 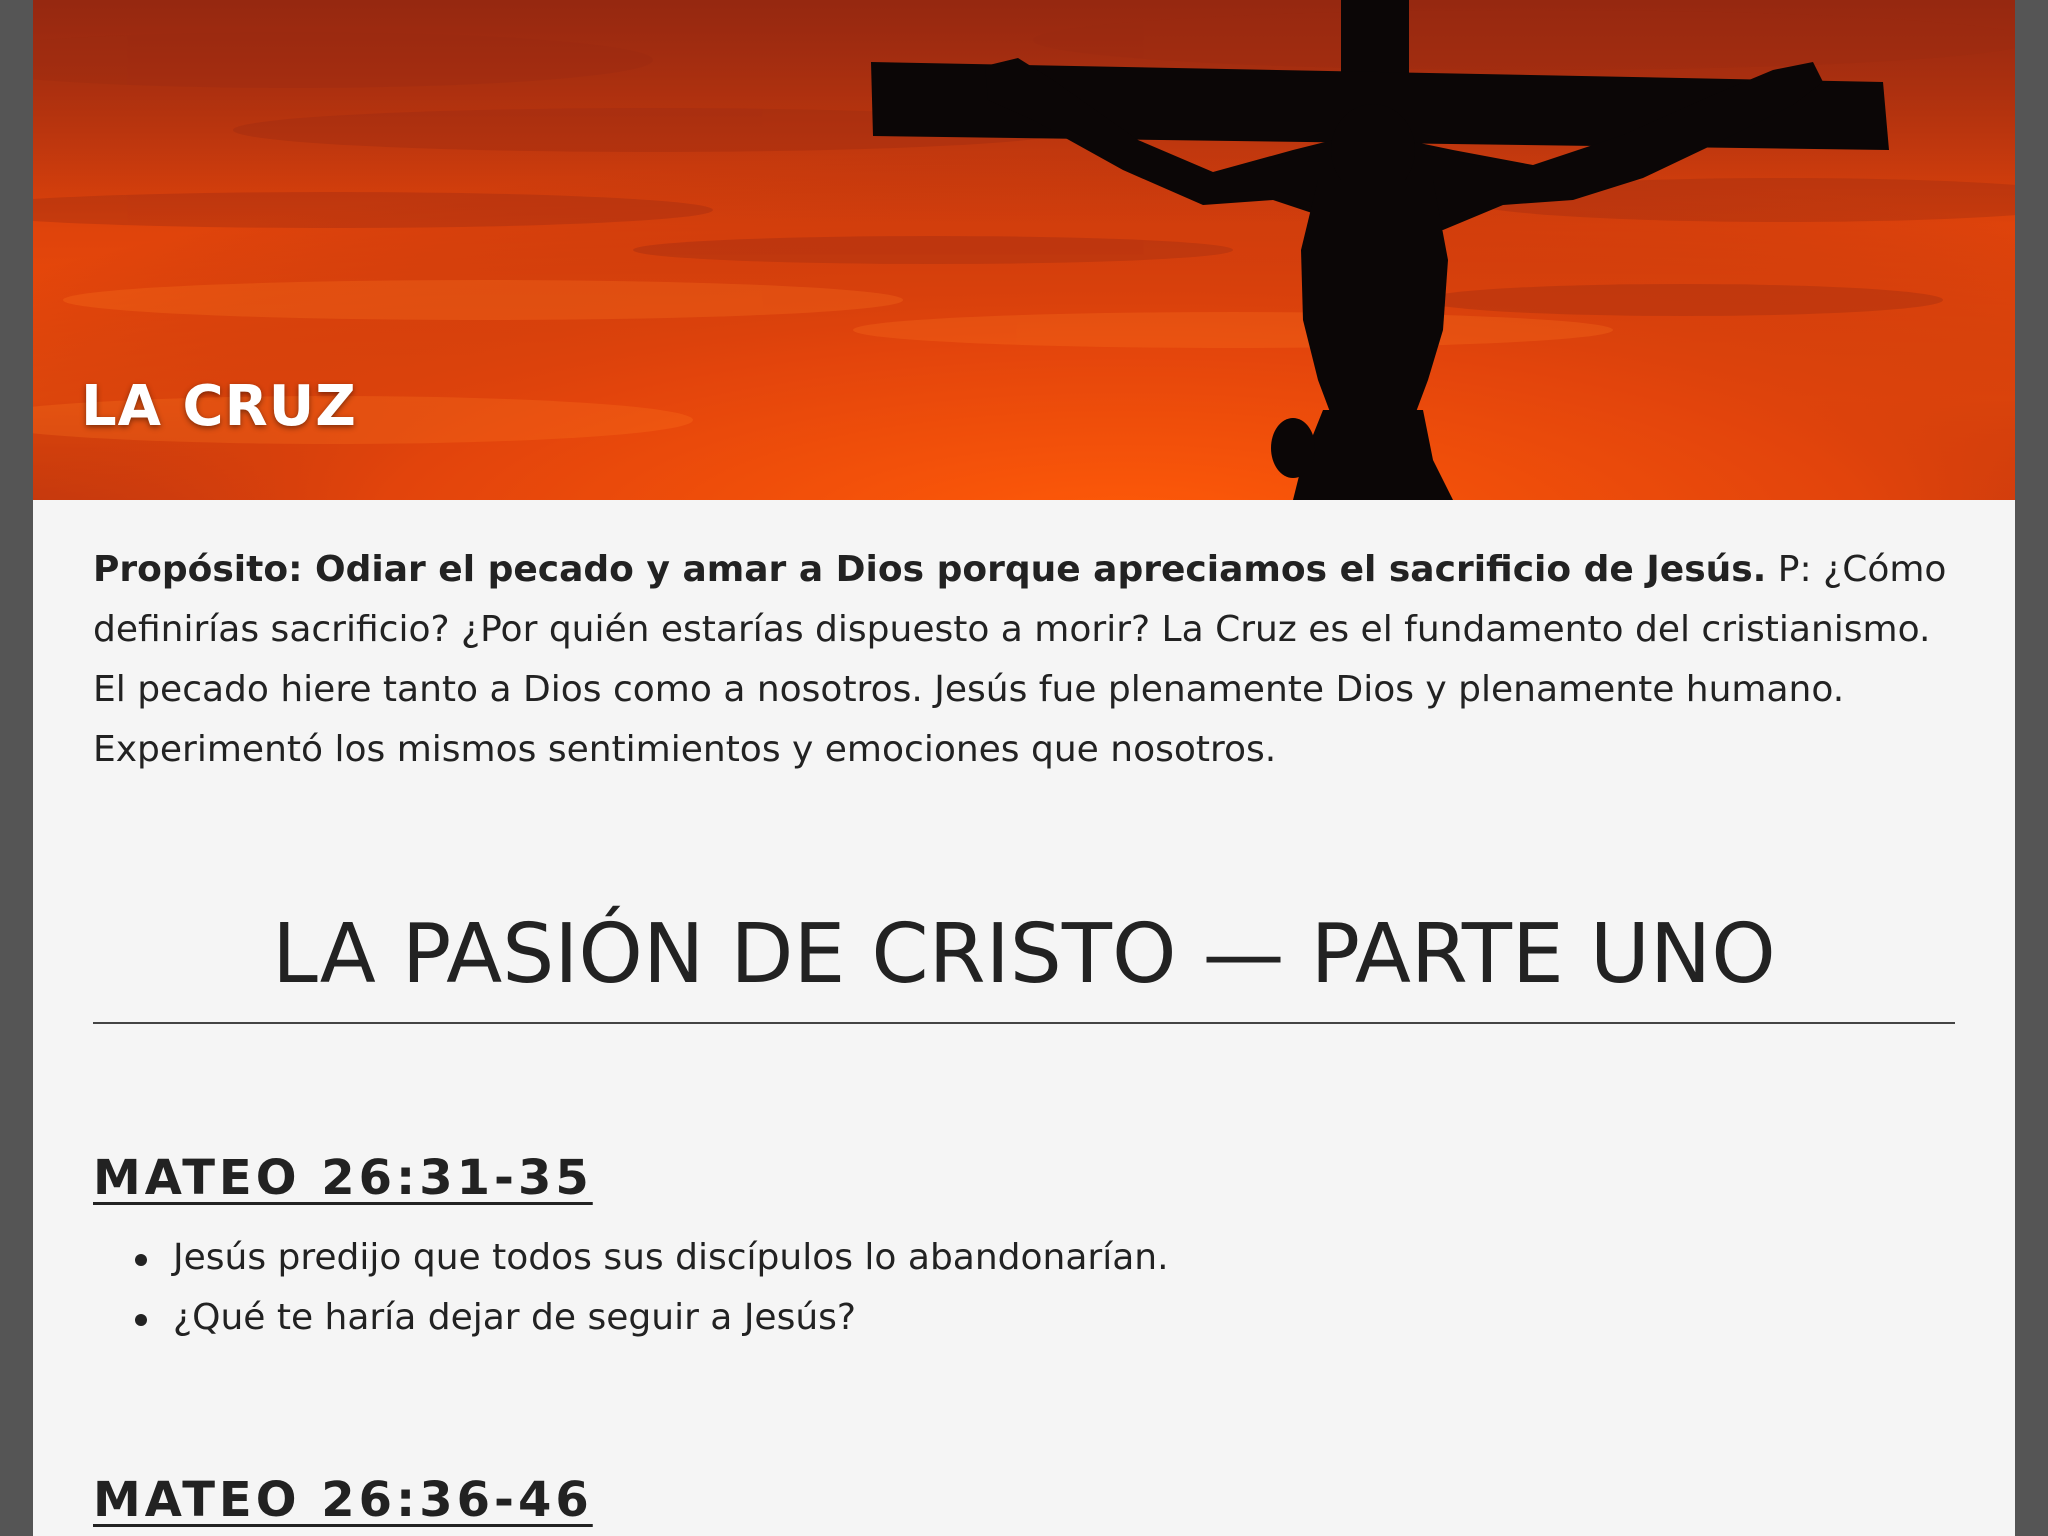 I want to click on list-item-text: ¿Qué te haría dejar de seguir a Jesús?, so click(x=515, y=1317).